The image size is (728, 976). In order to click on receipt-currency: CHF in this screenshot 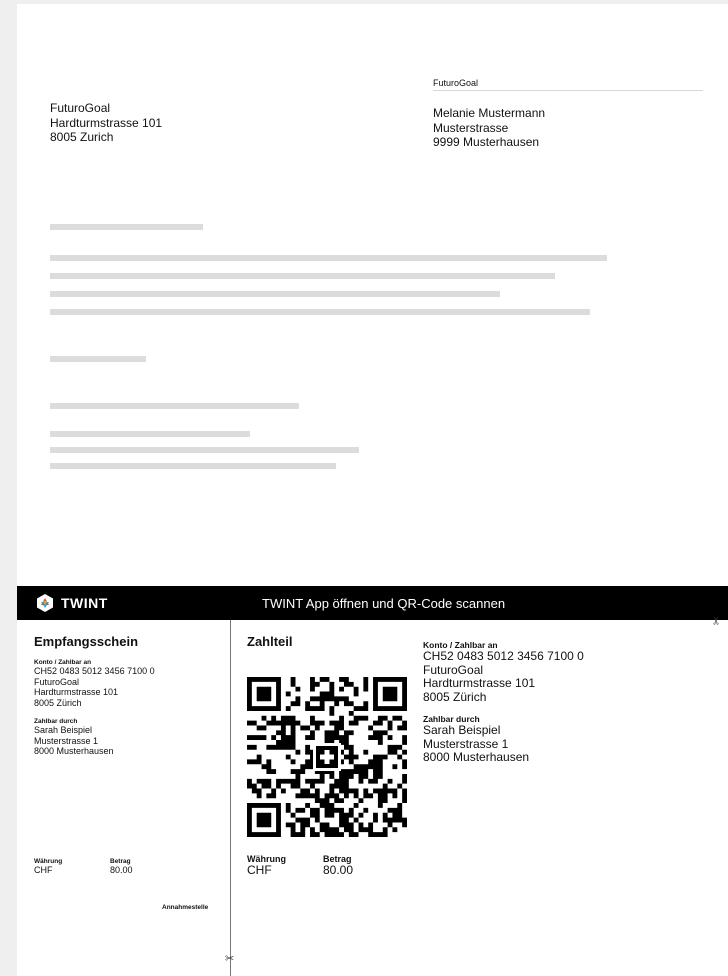, I will do `click(43, 870)`.